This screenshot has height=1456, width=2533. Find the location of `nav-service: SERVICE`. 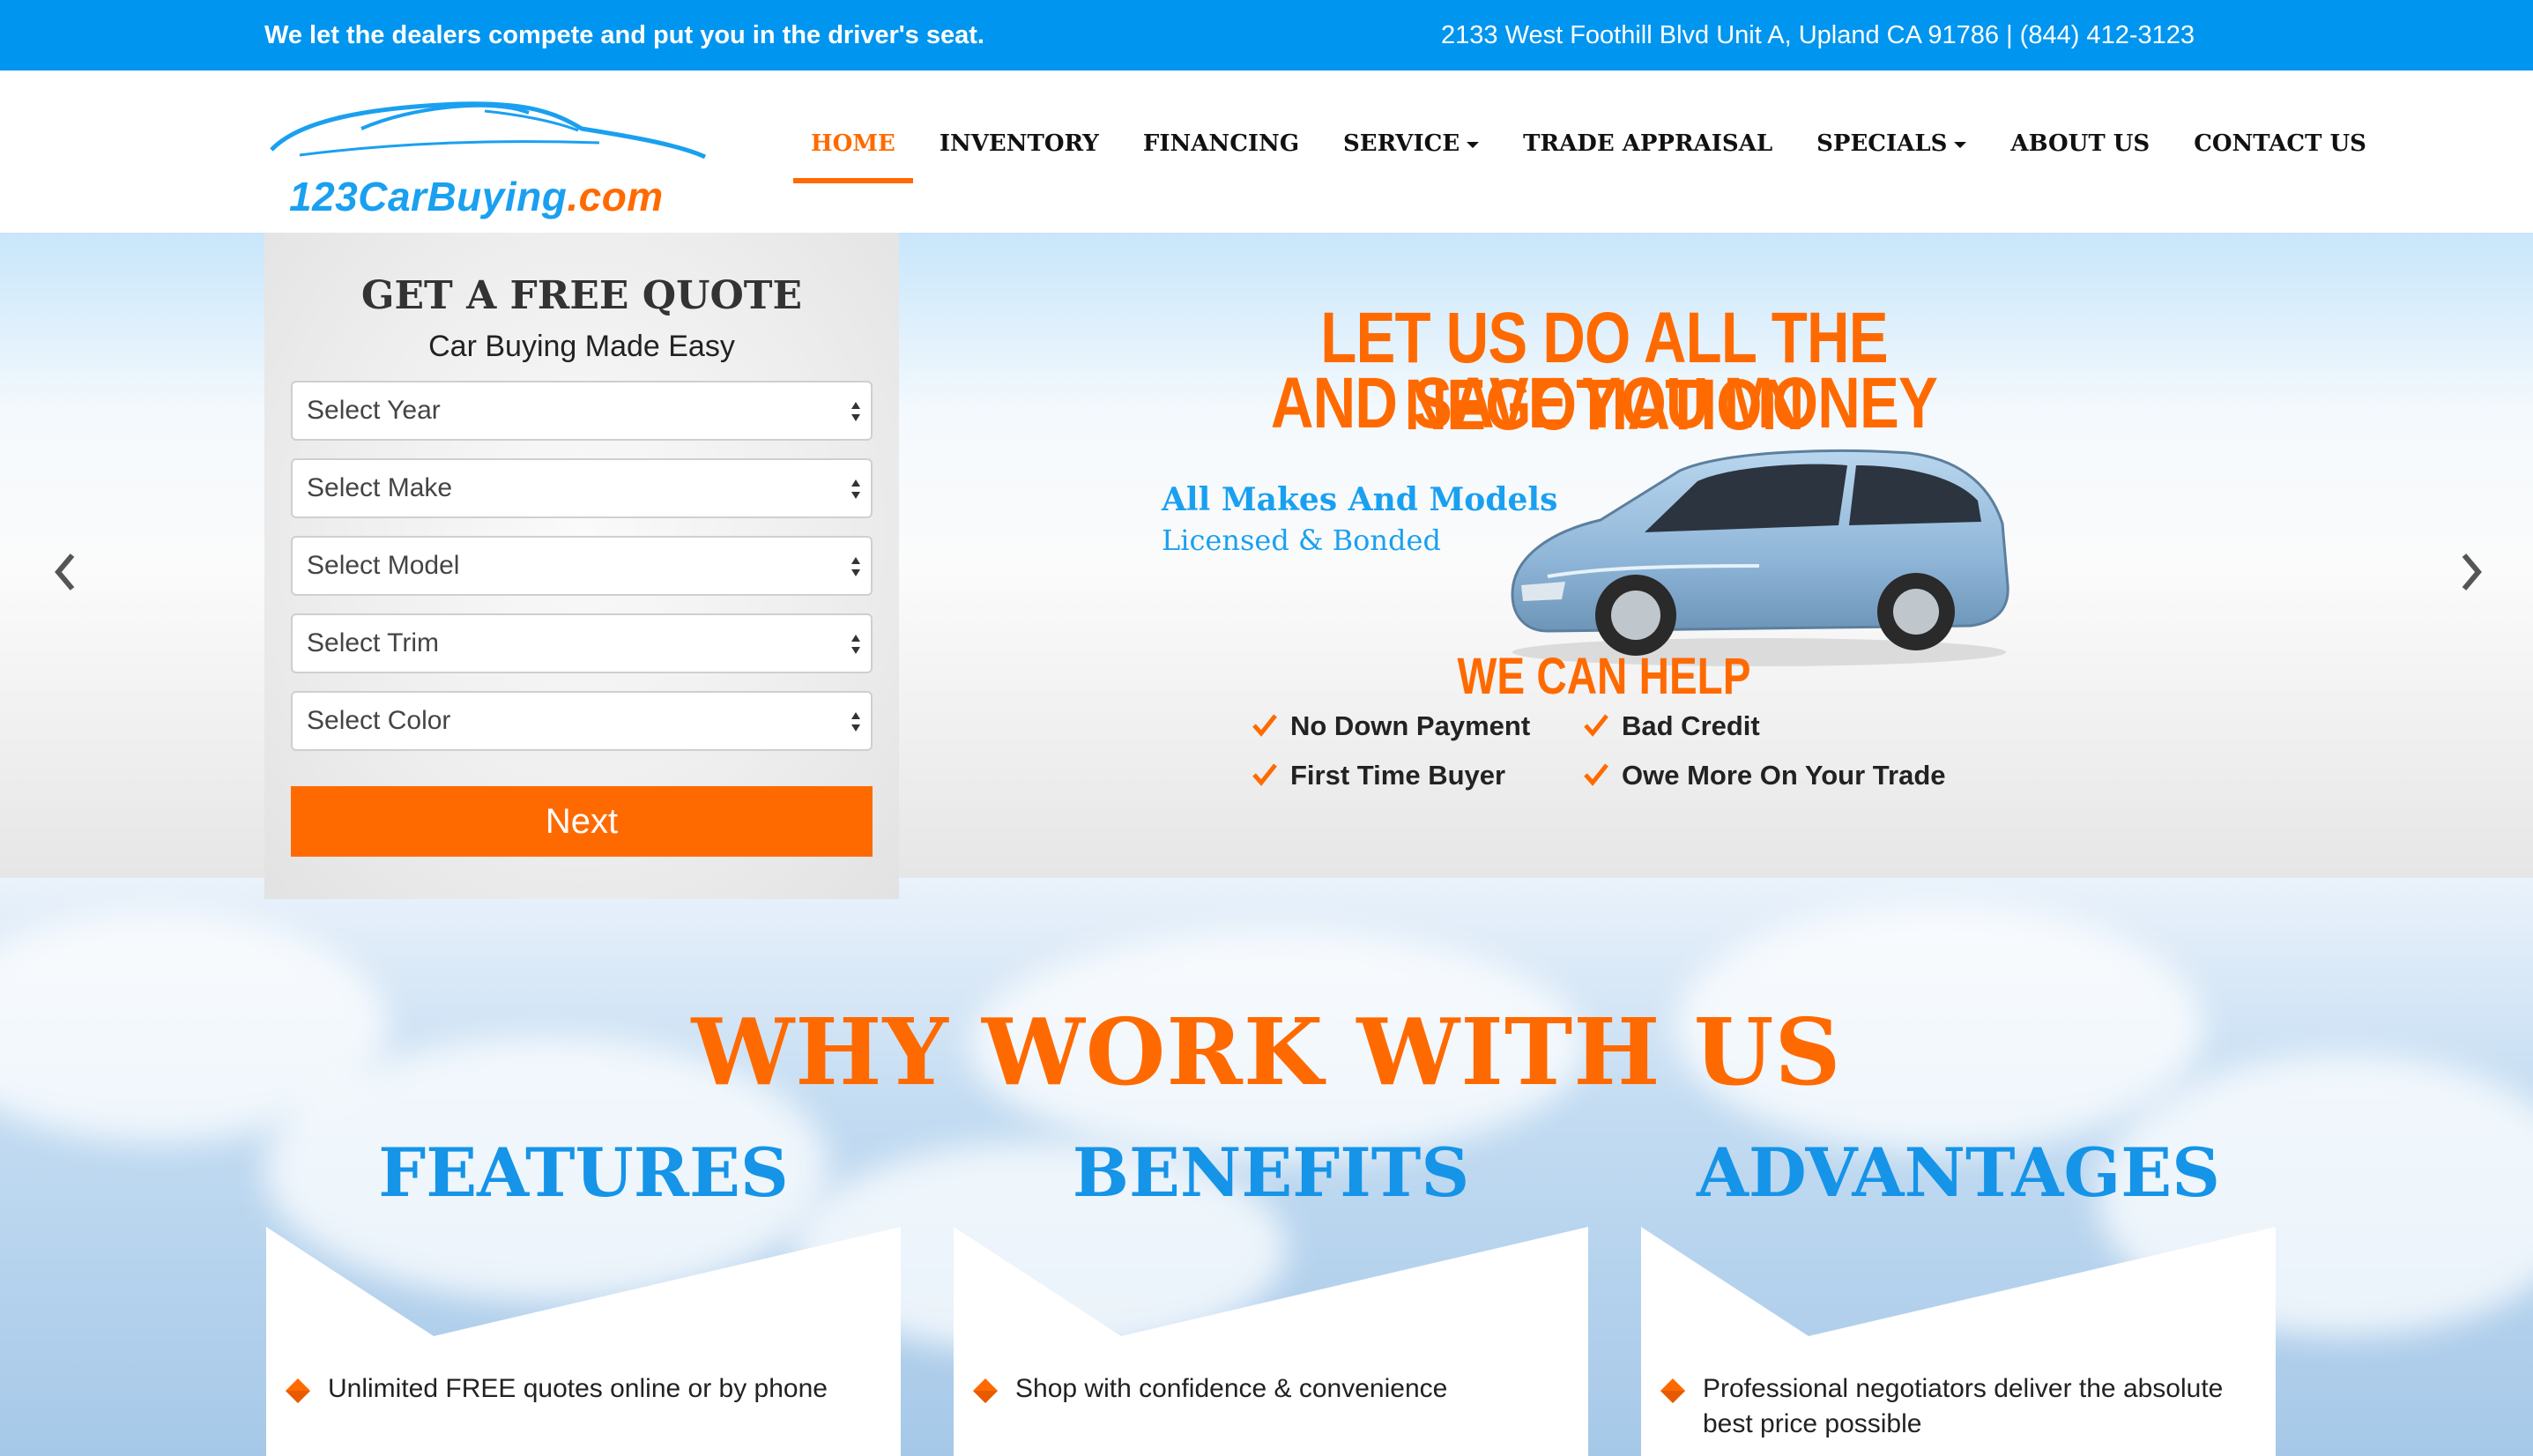

nav-service: SERVICE is located at coordinates (1411, 160).